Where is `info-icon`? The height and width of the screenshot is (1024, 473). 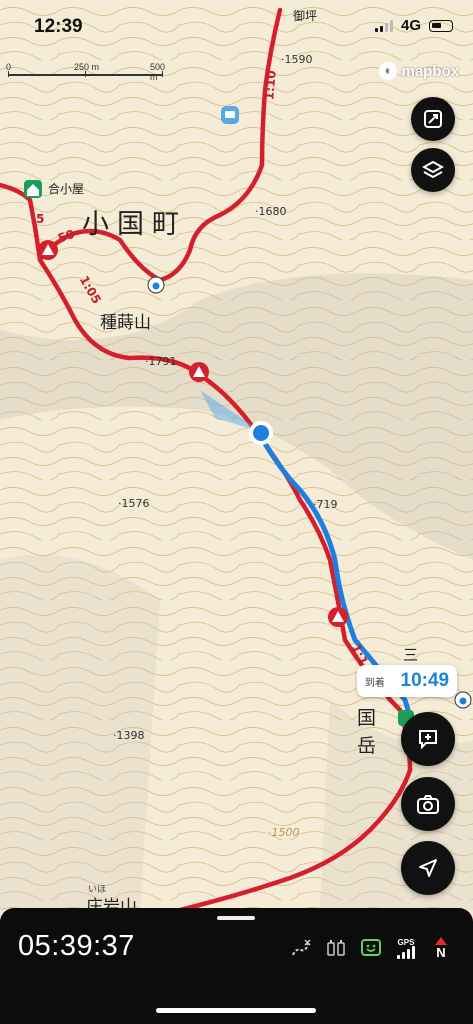 info-icon is located at coordinates (230, 115).